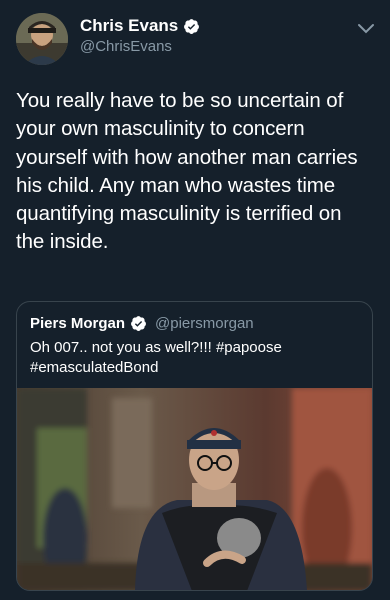  Describe the element at coordinates (129, 26) in the screenshot. I see `author-name: Chris Evans` at that location.